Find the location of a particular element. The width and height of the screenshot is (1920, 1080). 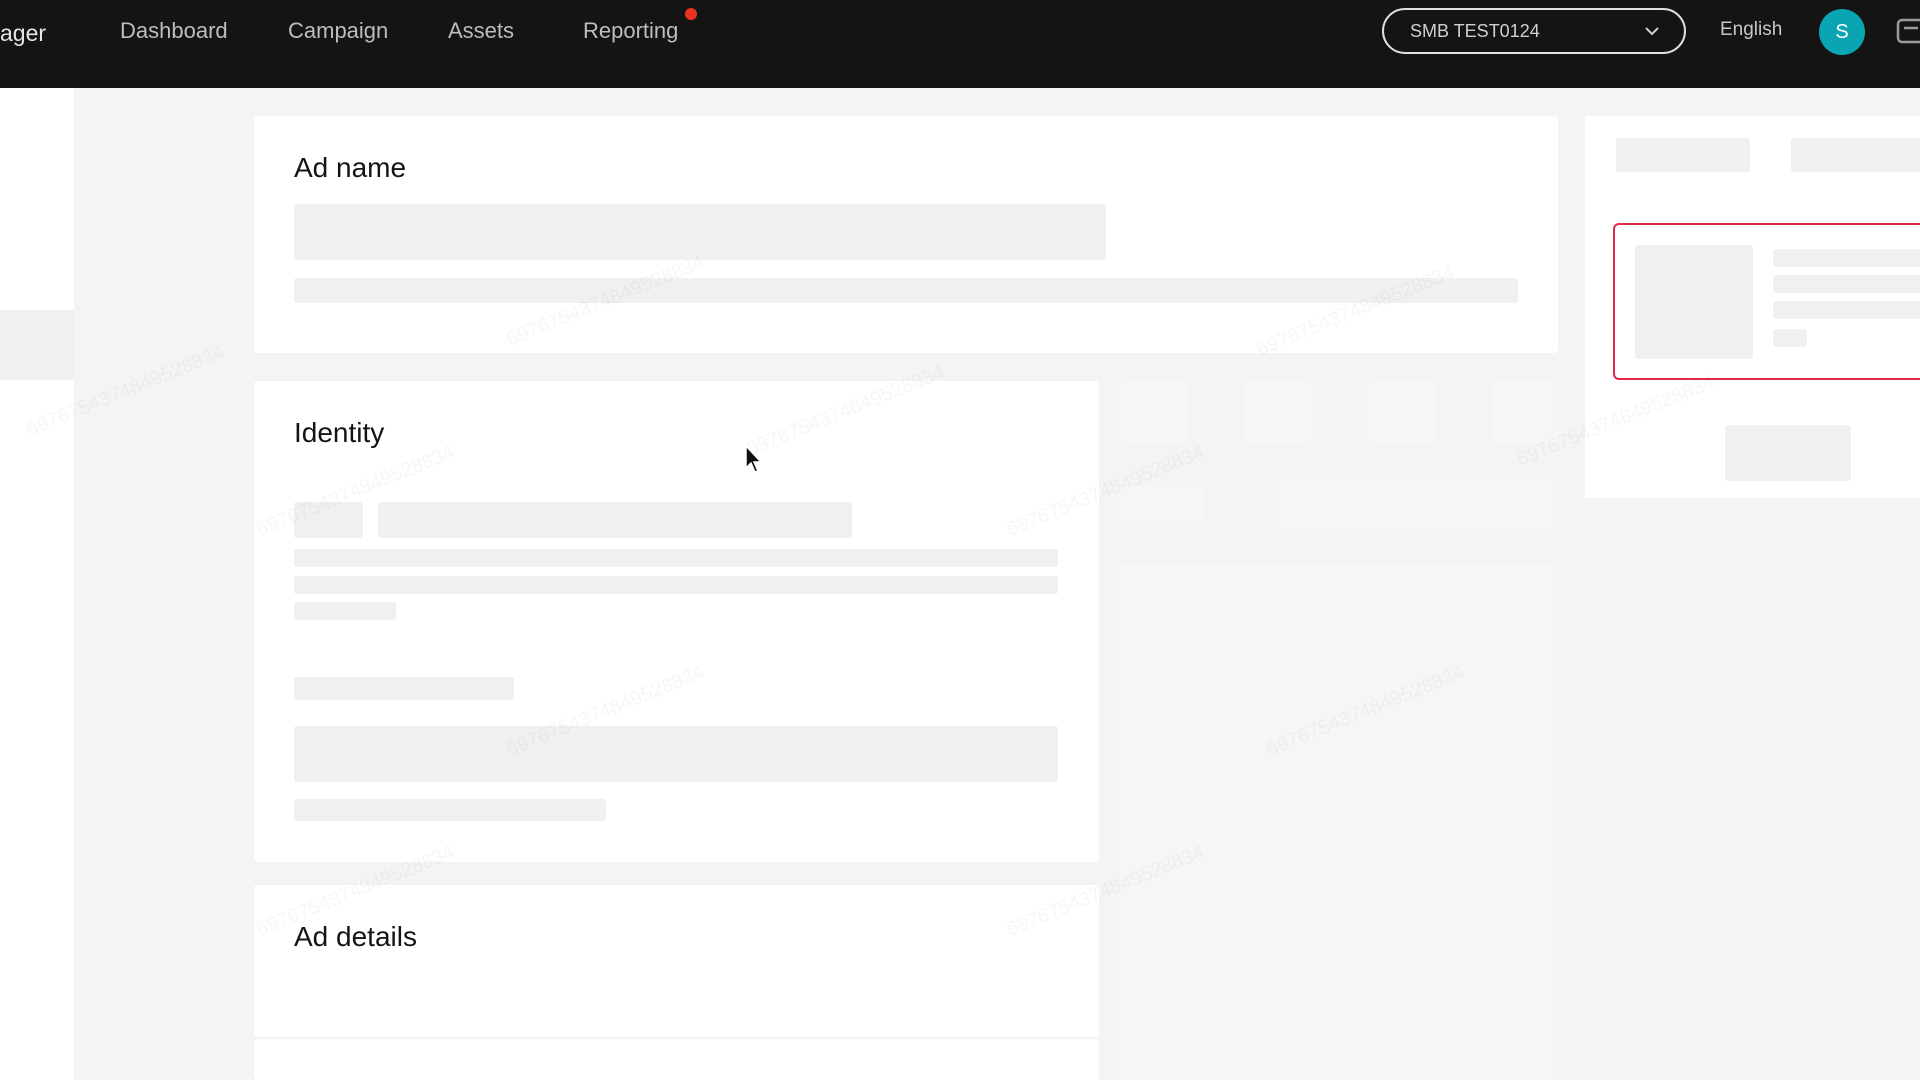

ad-name-card: Ad name is located at coordinates (906, 234).